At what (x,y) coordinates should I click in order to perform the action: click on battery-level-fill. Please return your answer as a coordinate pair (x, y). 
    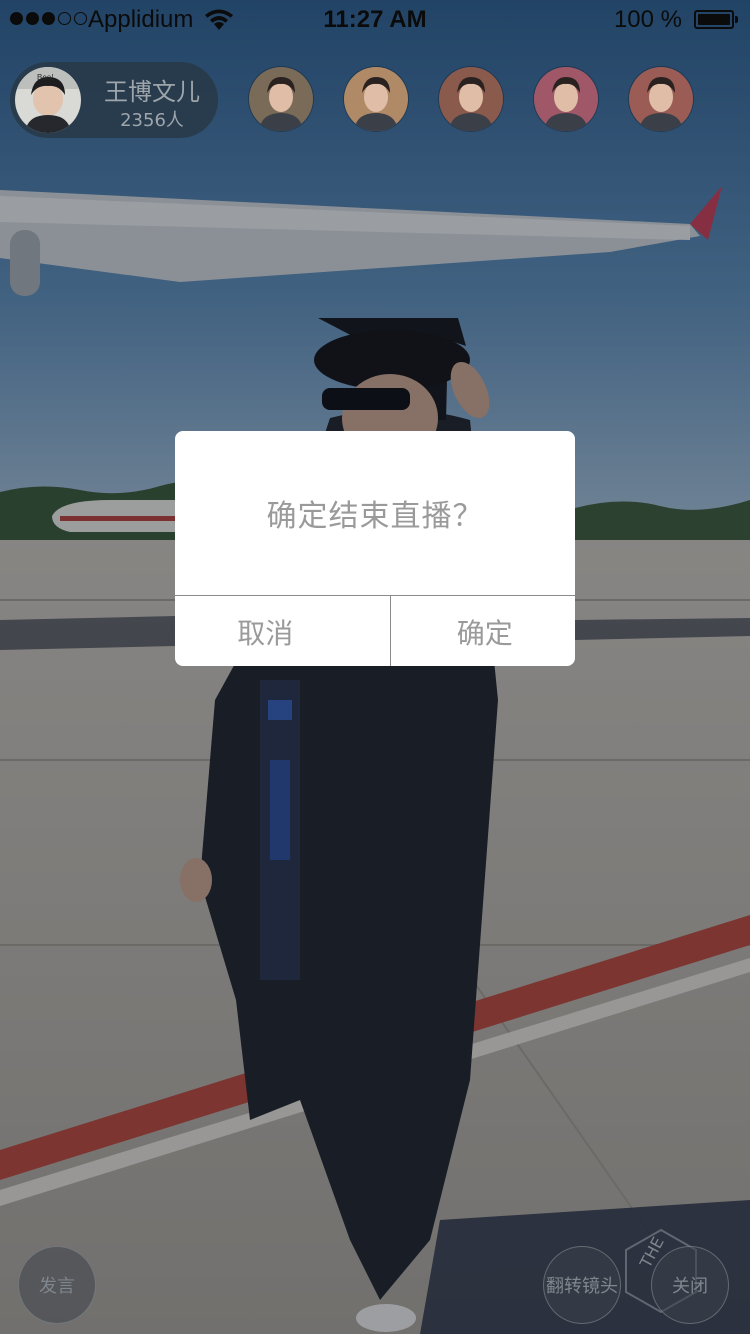
    Looking at the image, I should click on (714, 19).